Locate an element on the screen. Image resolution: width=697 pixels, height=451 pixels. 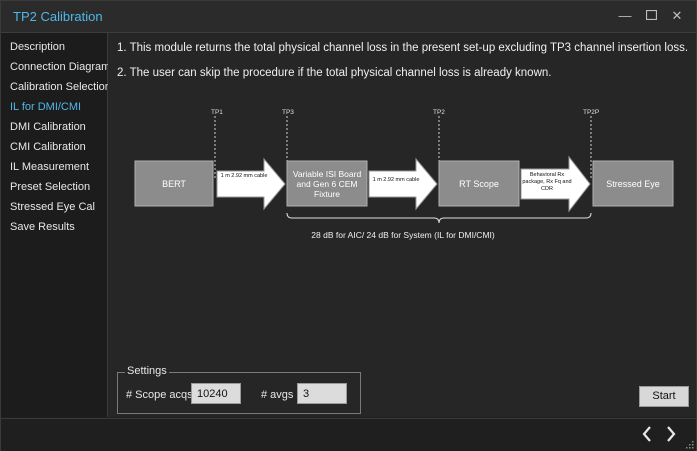
cable-arrow-2: 1 m 2.92 mm cable is located at coordinates (403, 184).